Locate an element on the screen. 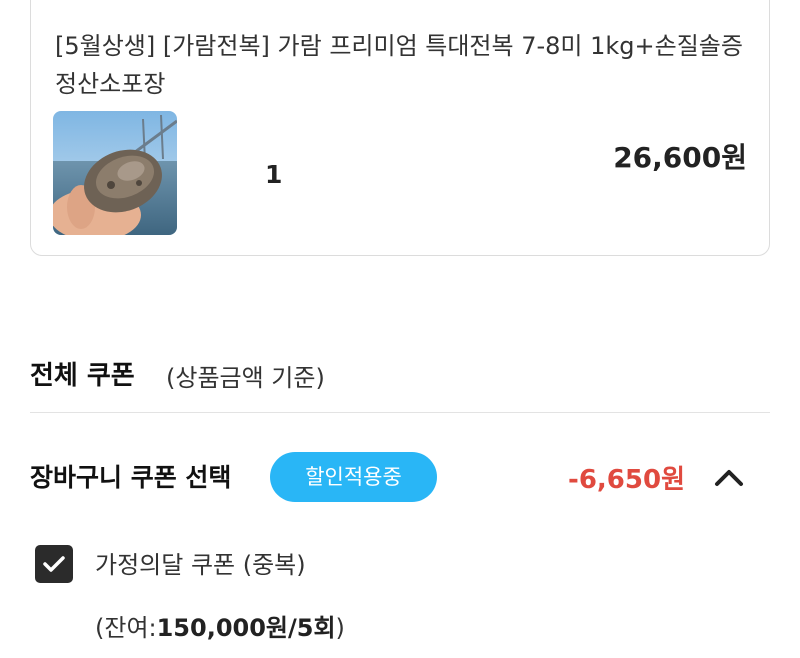 The image size is (800, 658). cart-coupon-label: 장바구니 쿠폰 선택 is located at coordinates (131, 477).